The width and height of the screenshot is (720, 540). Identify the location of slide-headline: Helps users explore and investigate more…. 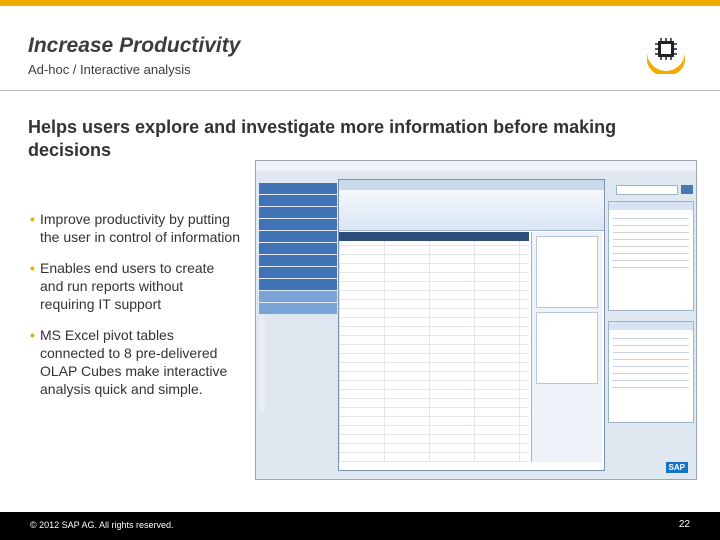
(322, 138).